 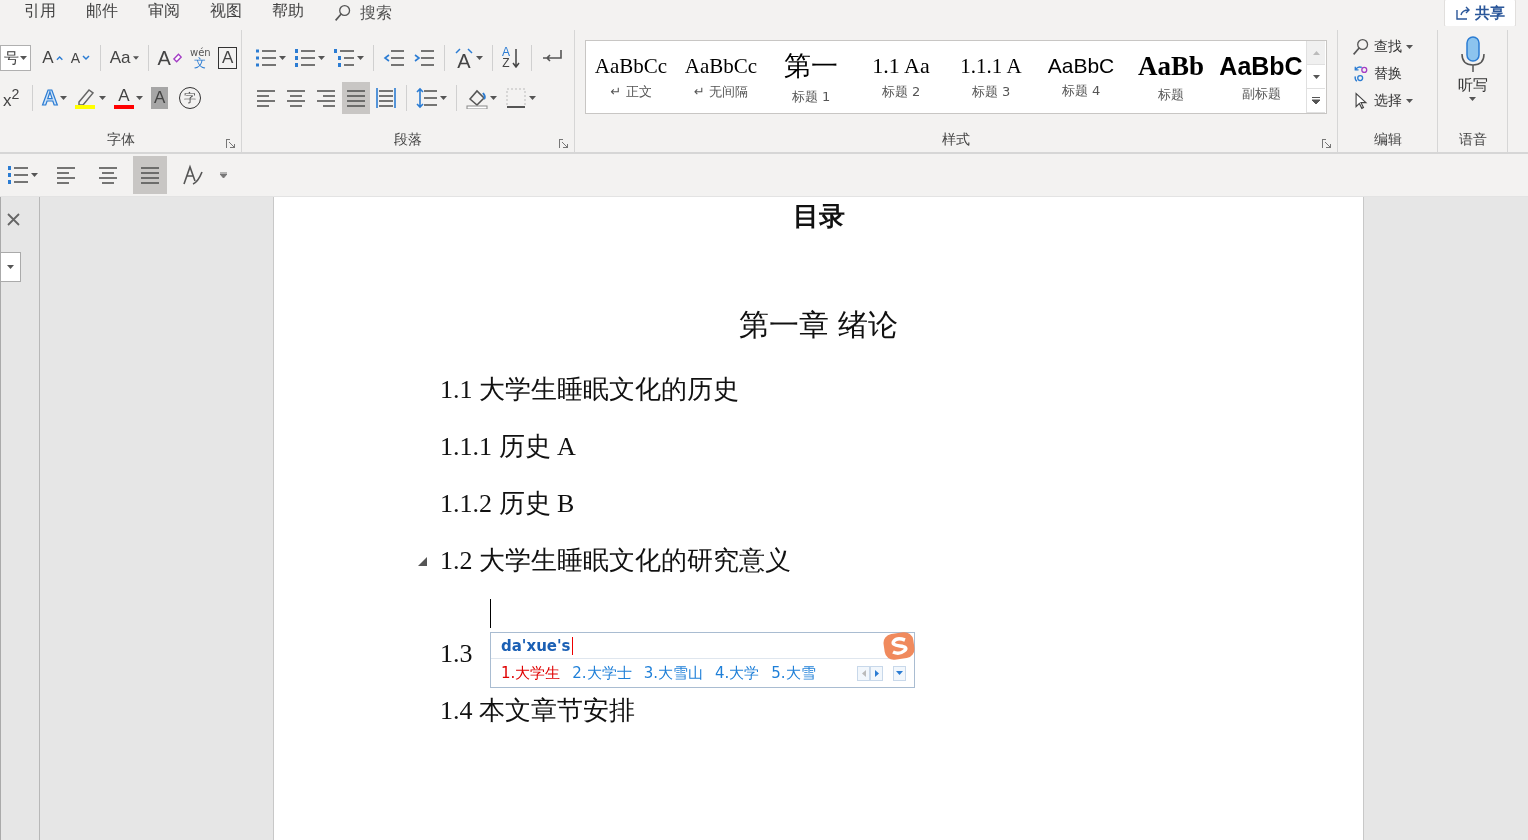 What do you see at coordinates (422, 561) in the screenshot?
I see `collapse-icon` at bounding box center [422, 561].